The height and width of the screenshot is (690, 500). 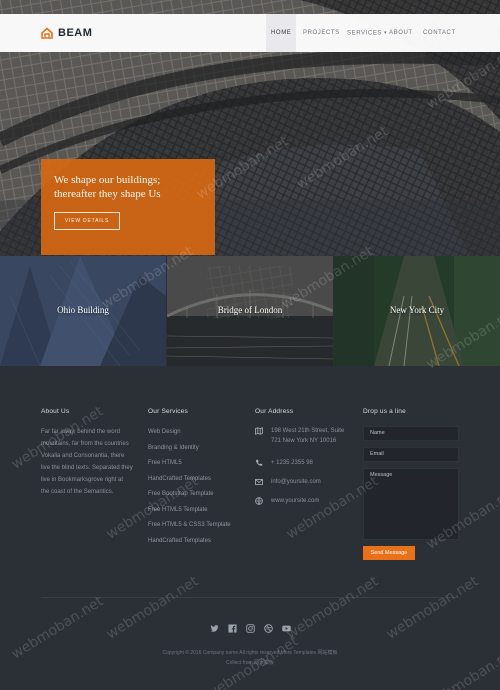 What do you see at coordinates (292, 463) in the screenshot?
I see `address-phone: + 1235 2355 98` at bounding box center [292, 463].